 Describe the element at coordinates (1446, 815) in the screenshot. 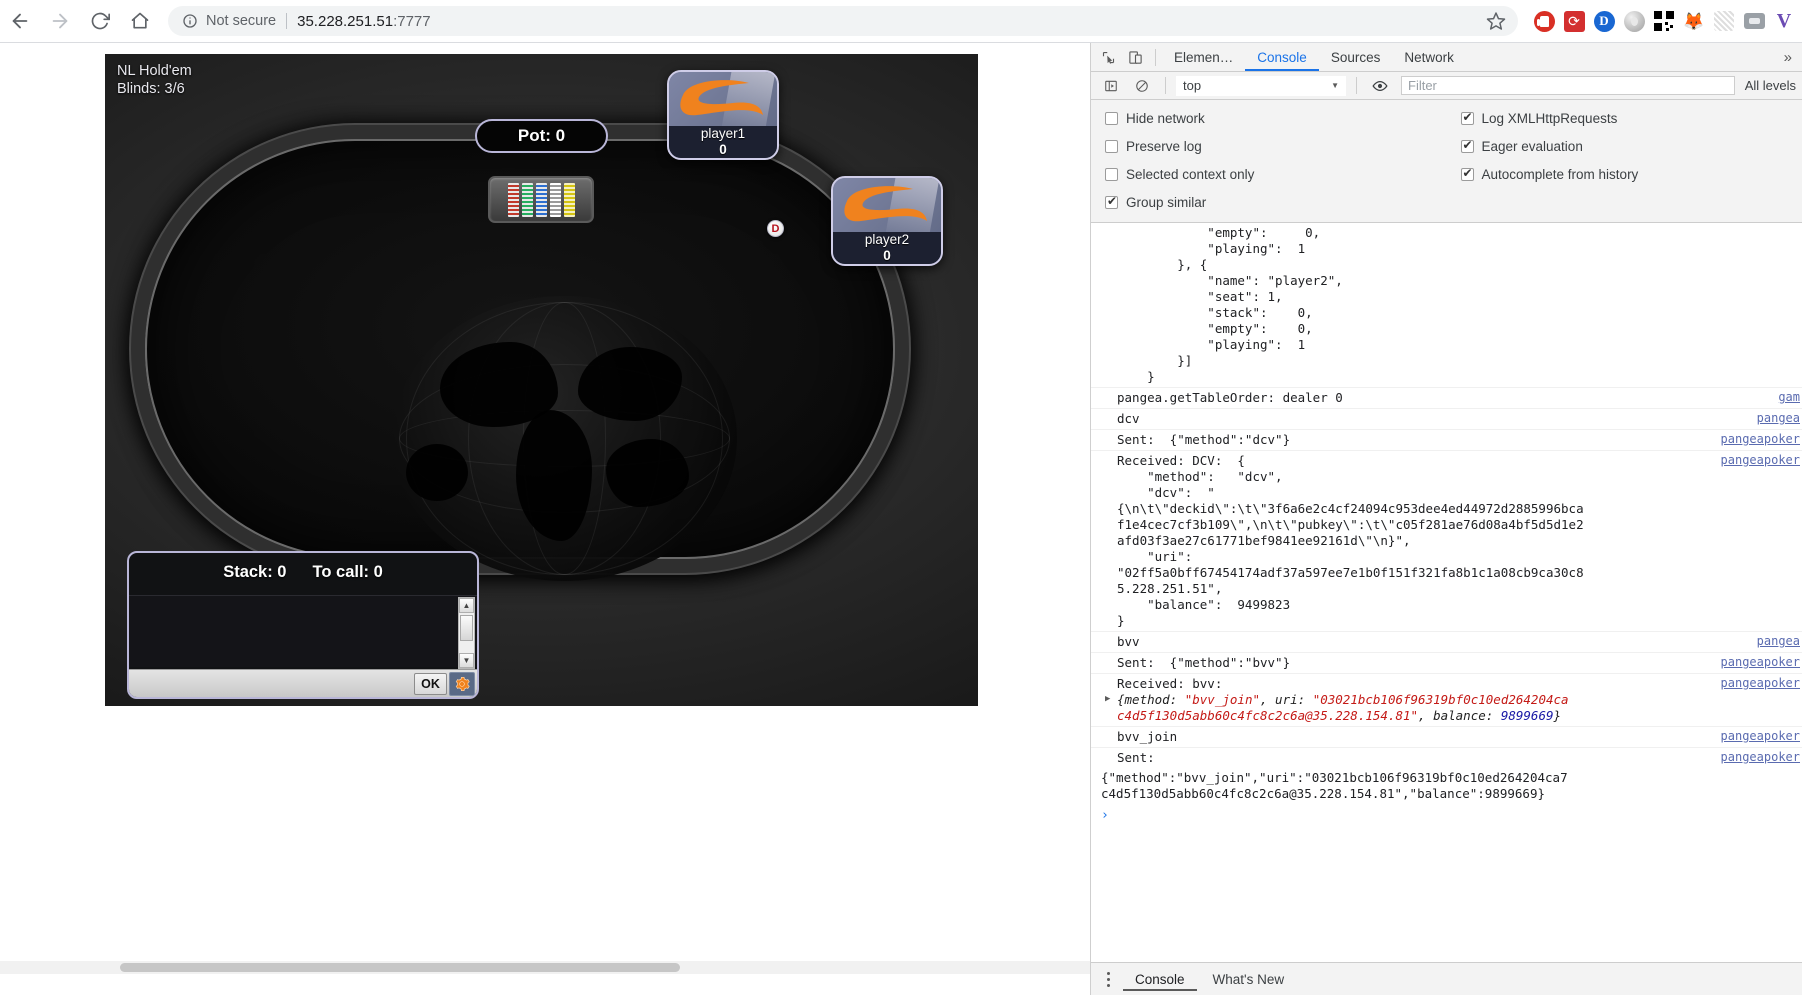

I see `console-prompt: ›` at that location.